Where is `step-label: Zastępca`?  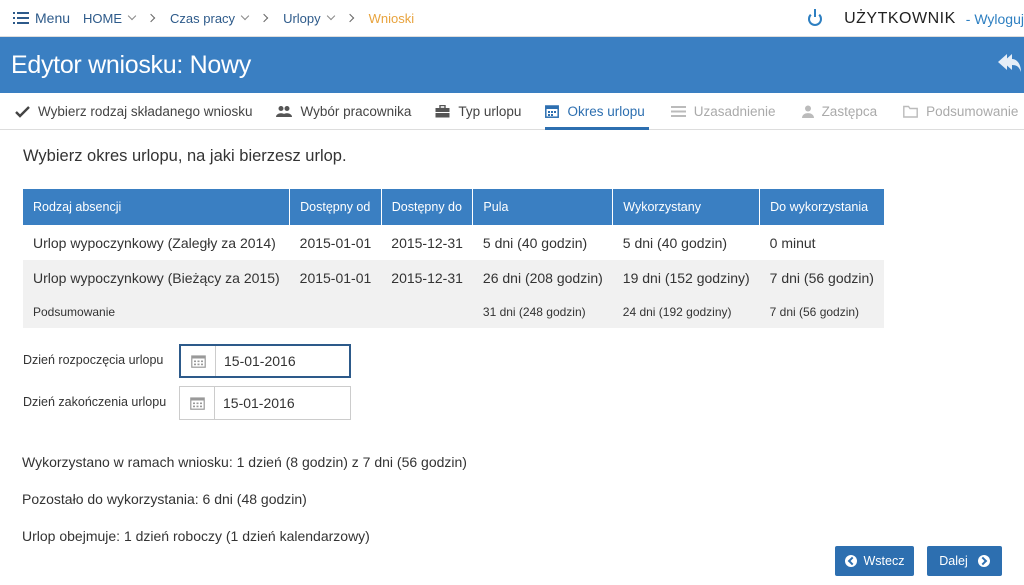
step-label: Zastępca is located at coordinates (849, 111).